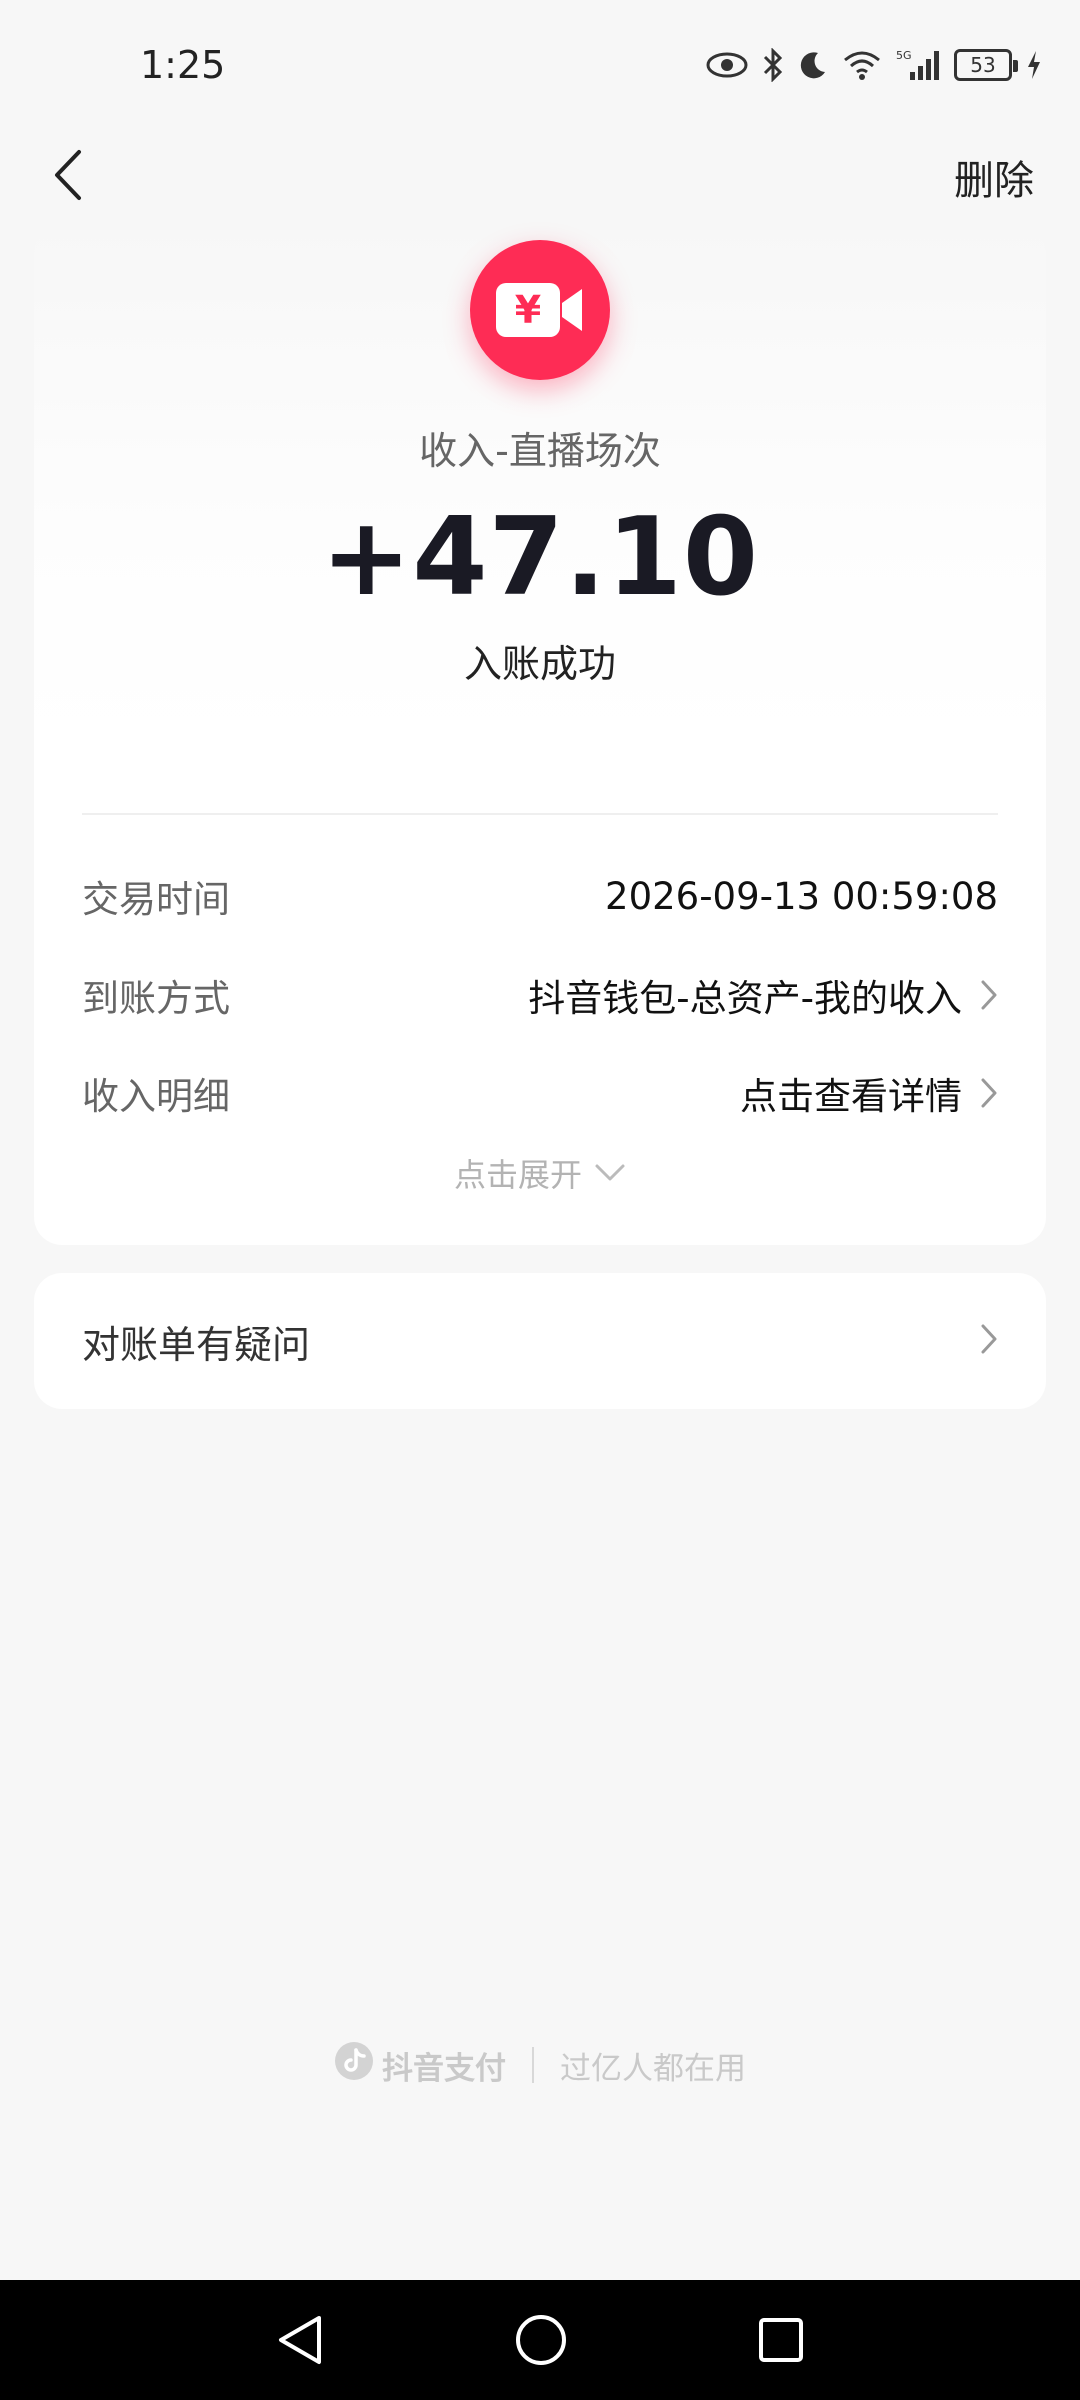 The width and height of the screenshot is (1080, 2400). Describe the element at coordinates (918, 65) in the screenshot. I see `signal-icon: 5G` at that location.